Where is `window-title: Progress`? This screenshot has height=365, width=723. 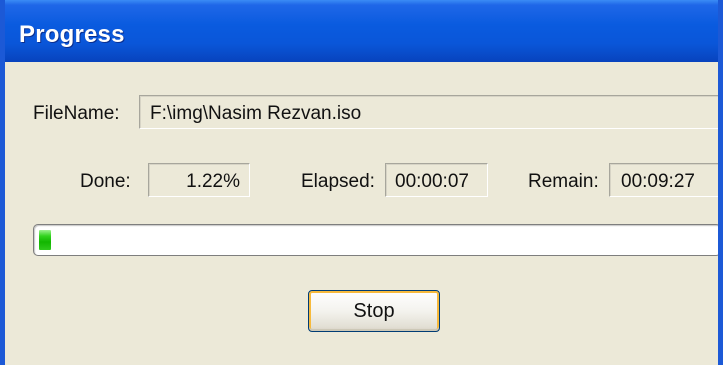 window-title: Progress is located at coordinates (72, 34).